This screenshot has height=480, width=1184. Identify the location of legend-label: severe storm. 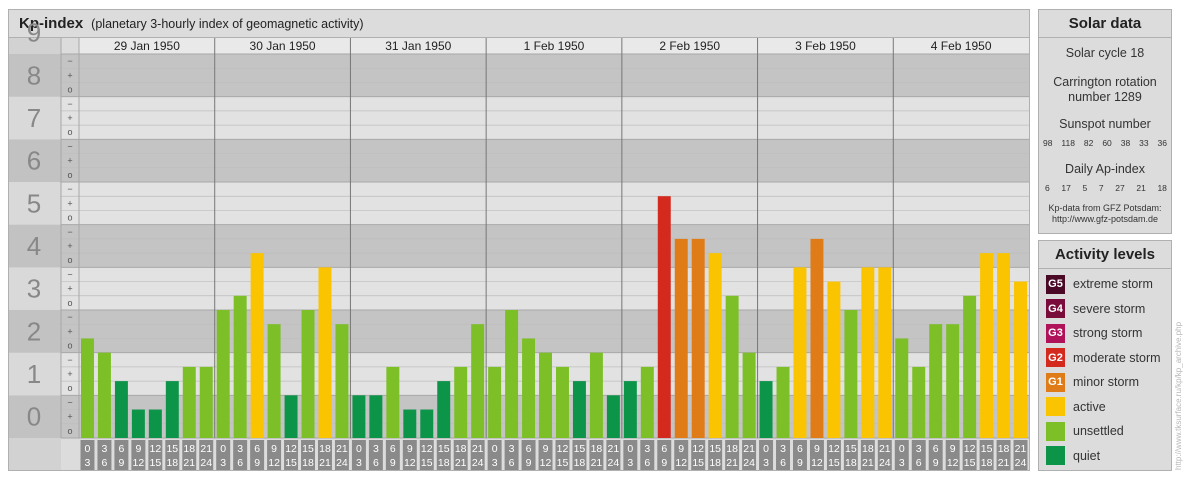
(1109, 308).